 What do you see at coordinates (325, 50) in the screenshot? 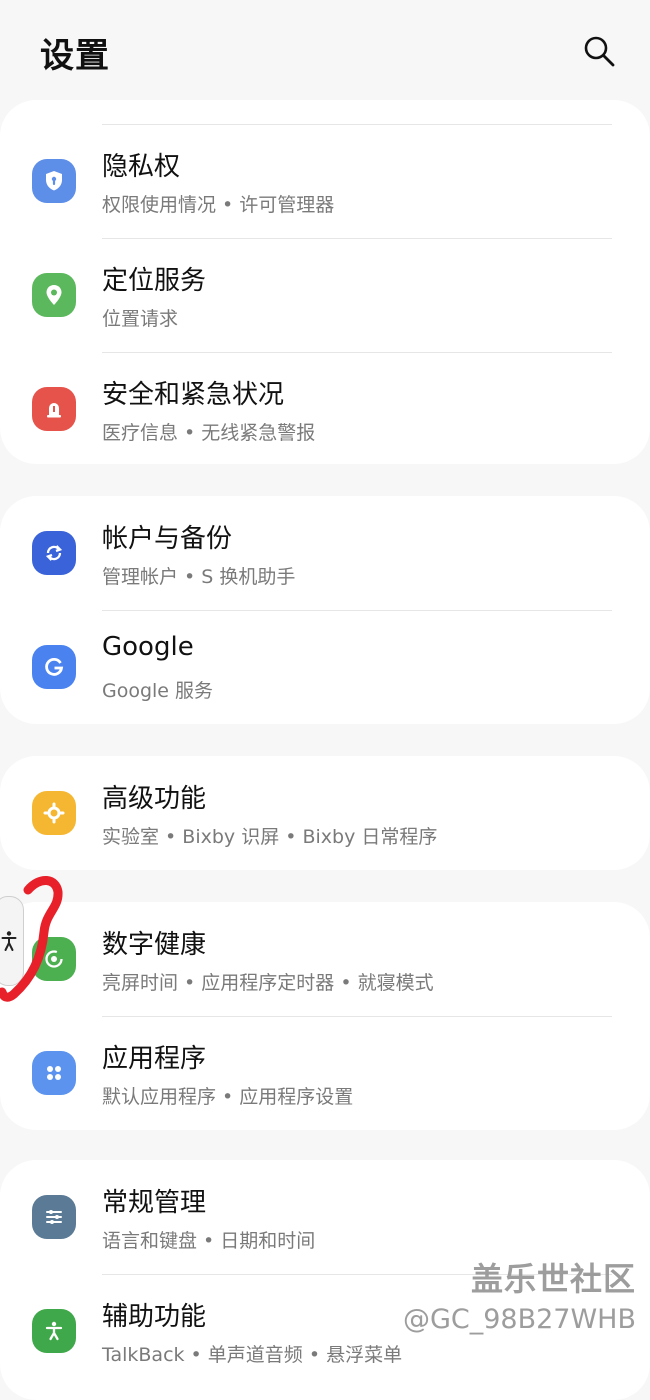
I see `app-header: 设置` at bounding box center [325, 50].